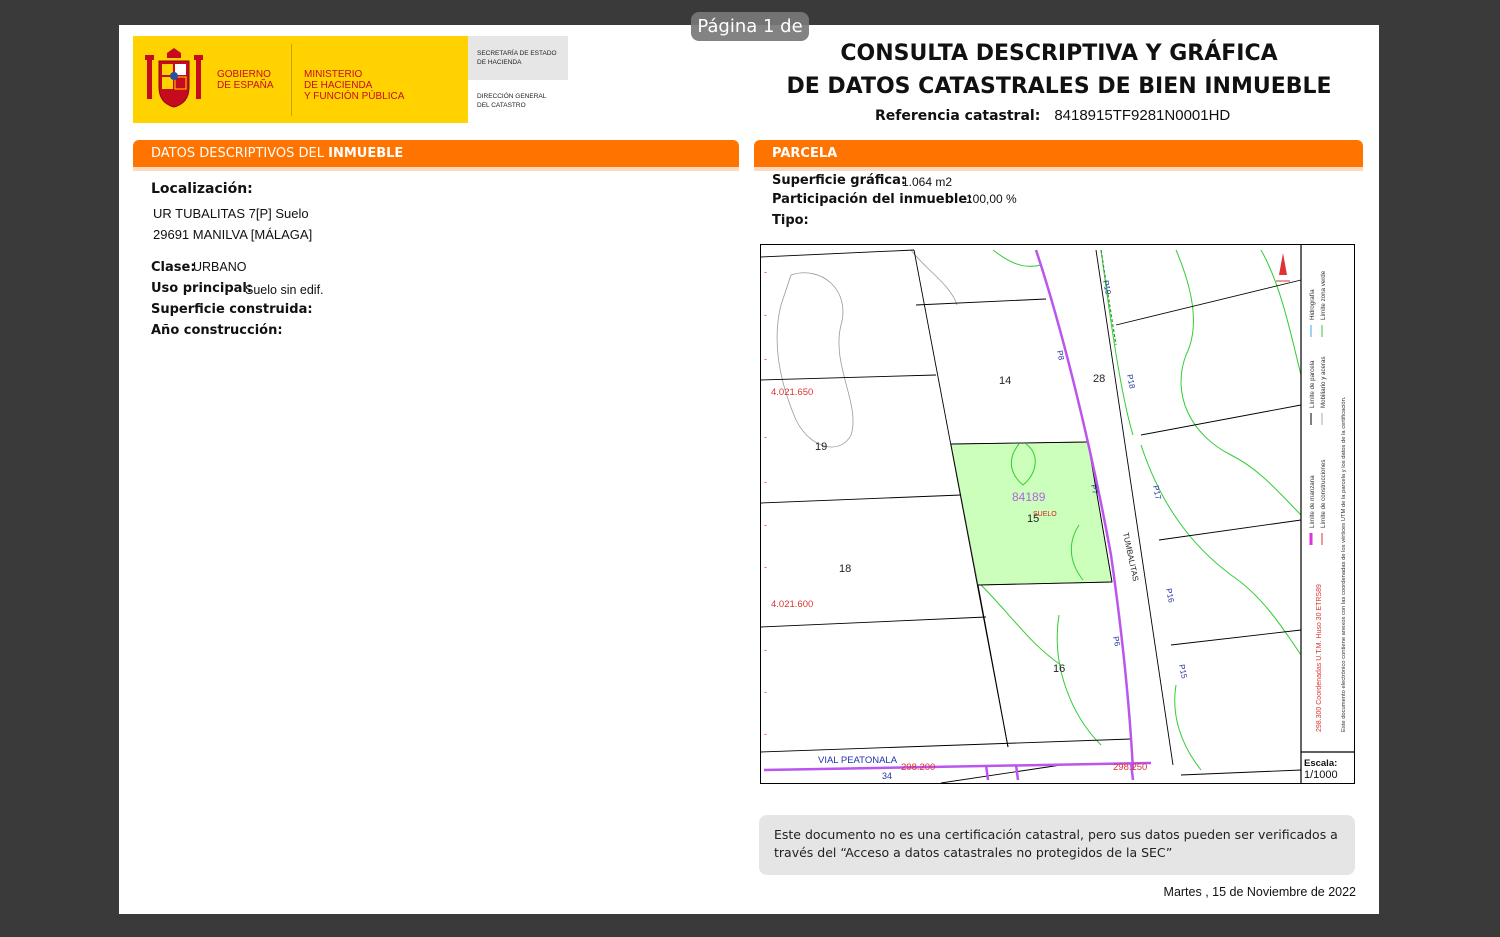 The width and height of the screenshot is (1500, 937). Describe the element at coordinates (792, 604) in the screenshot. I see `coord-label: 4.021.600` at that location.